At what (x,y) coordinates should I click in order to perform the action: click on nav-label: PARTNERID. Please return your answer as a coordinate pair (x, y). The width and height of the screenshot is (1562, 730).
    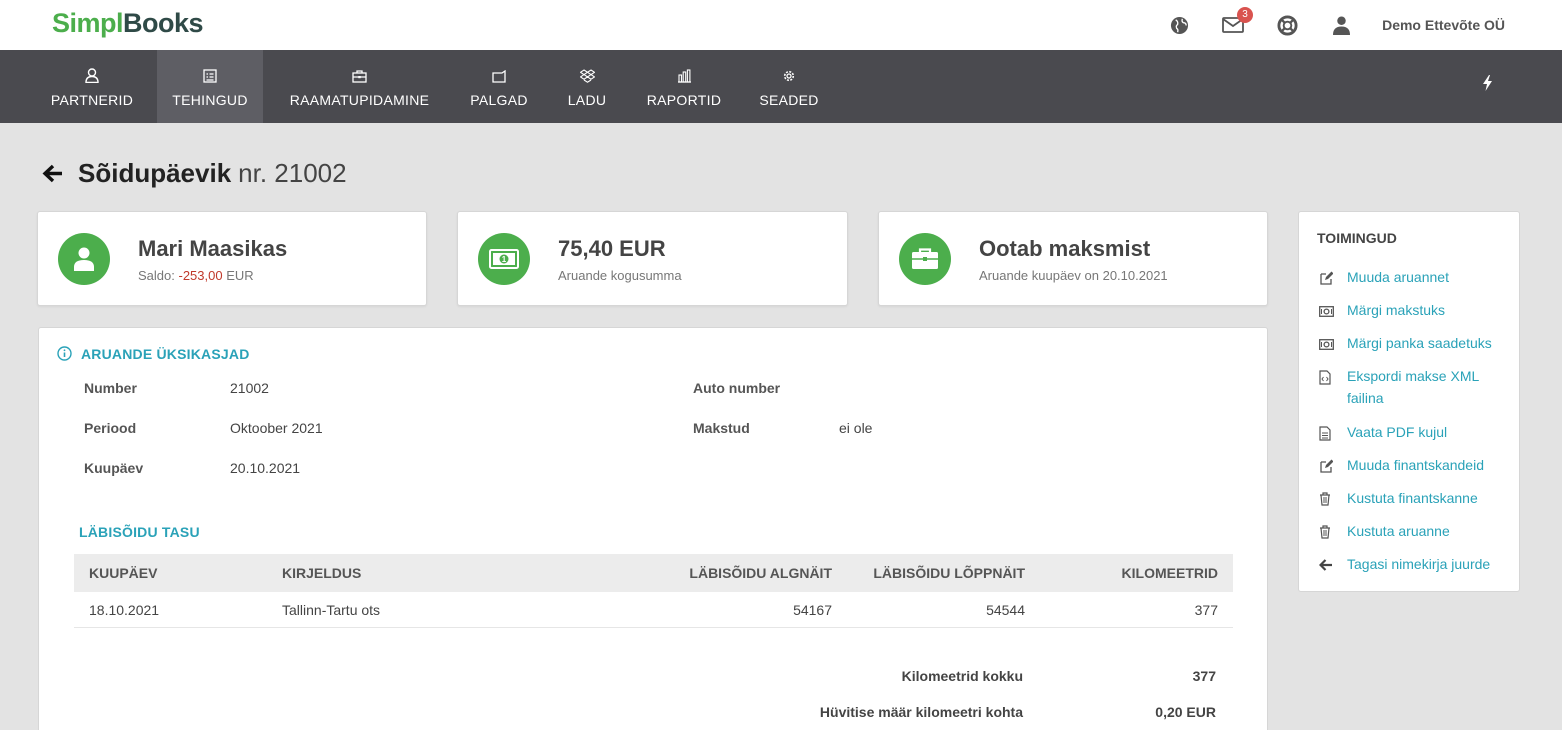
    Looking at the image, I should click on (92, 100).